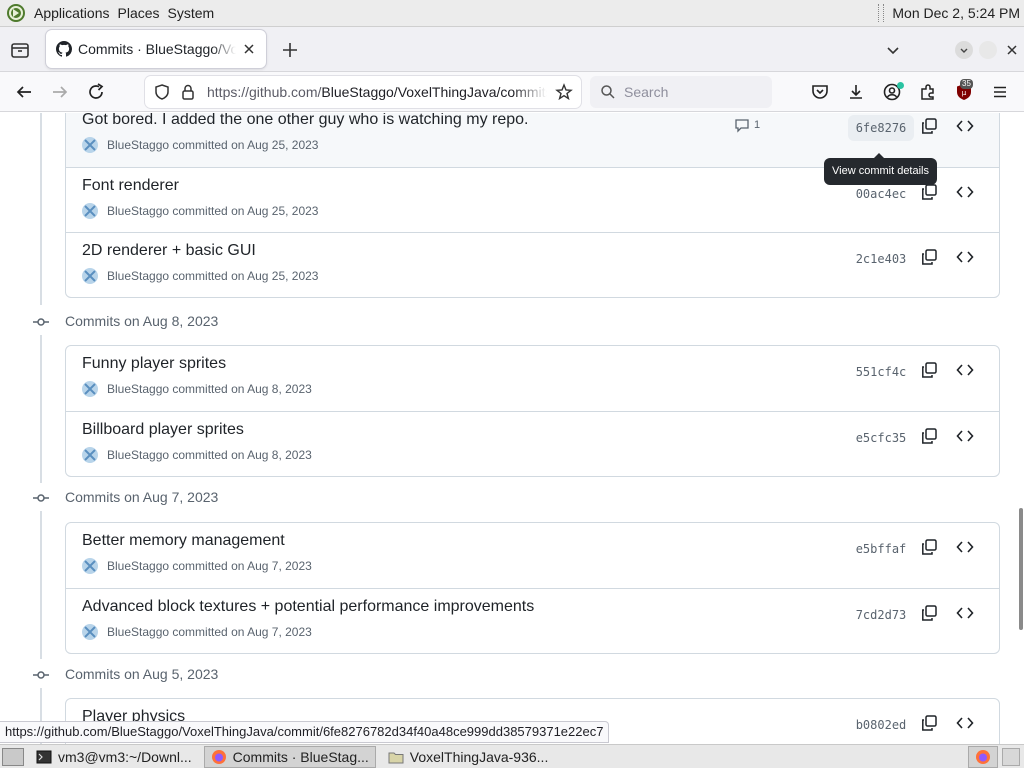 This screenshot has height=768, width=1024. I want to click on shield-icon, so click(162, 92).